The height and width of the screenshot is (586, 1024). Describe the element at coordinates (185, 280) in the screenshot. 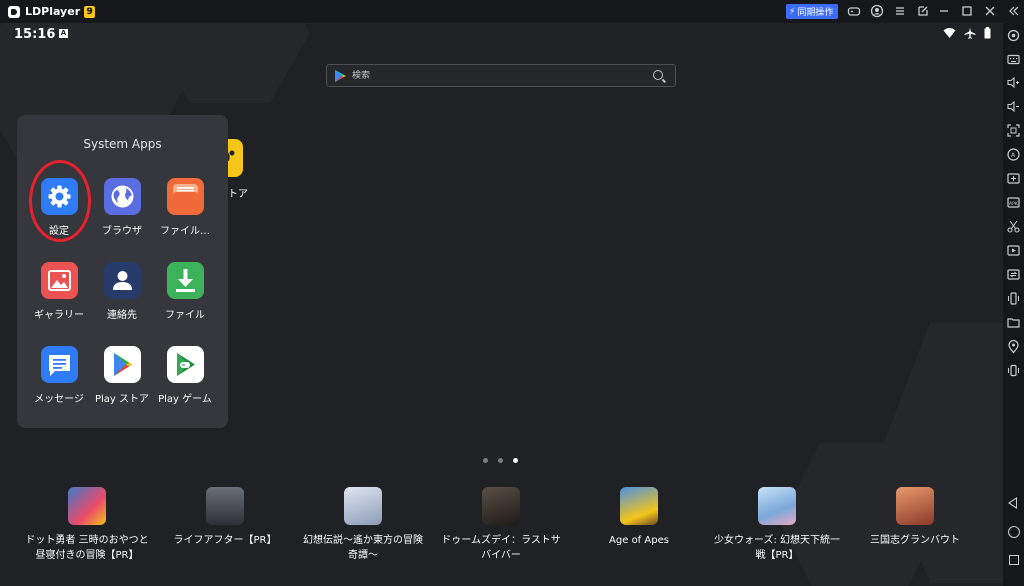

I see `download-icon` at that location.